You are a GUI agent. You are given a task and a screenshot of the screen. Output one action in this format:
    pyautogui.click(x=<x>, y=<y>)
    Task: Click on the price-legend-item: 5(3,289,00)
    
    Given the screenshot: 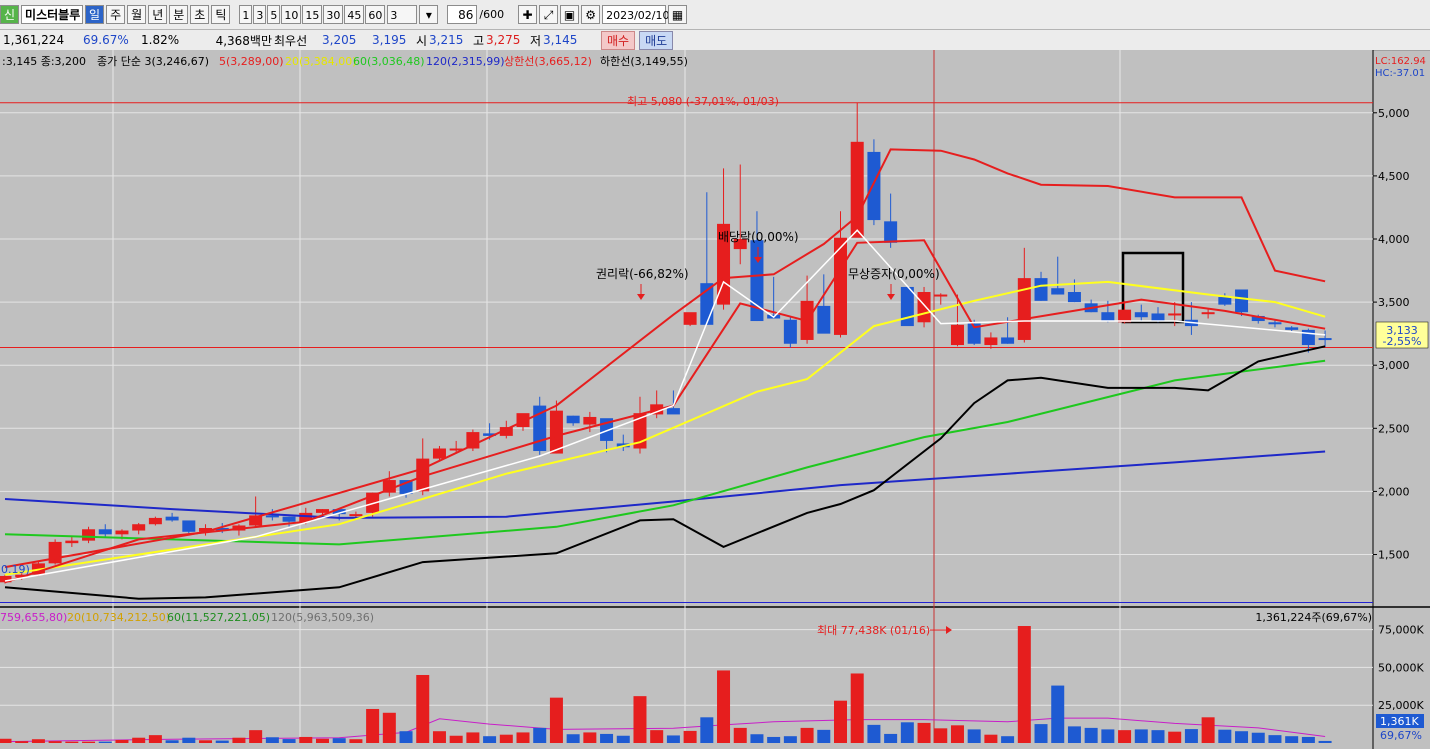 What is the action you would take?
    pyautogui.click(x=251, y=61)
    